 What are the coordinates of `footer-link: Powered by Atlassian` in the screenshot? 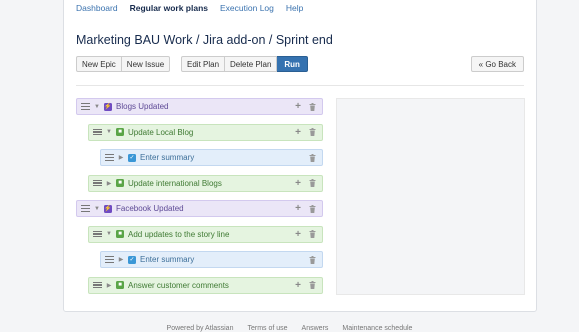 It's located at (200, 328).